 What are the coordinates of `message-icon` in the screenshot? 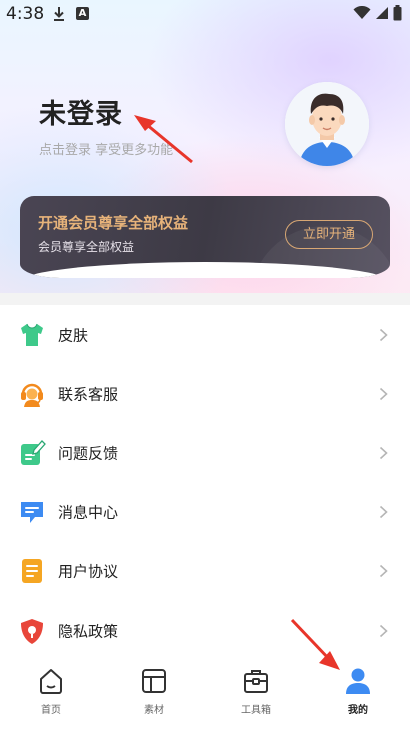 It's located at (32, 513).